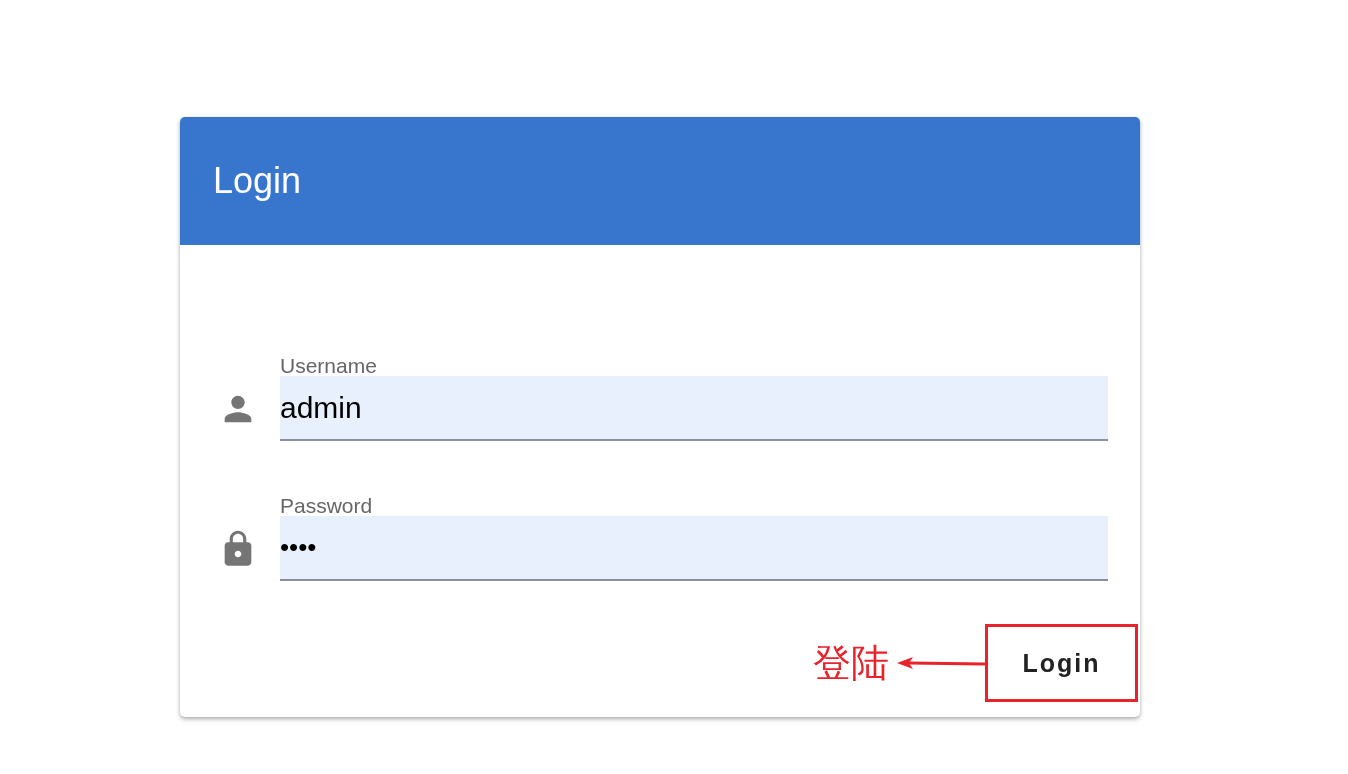 The image size is (1348, 774). What do you see at coordinates (851, 663) in the screenshot?
I see `annotation-text: 登陆` at bounding box center [851, 663].